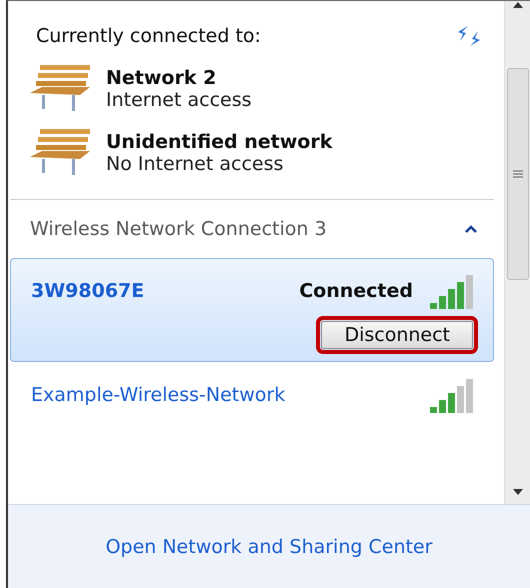 The image size is (530, 588). What do you see at coordinates (219, 142) in the screenshot?
I see `network-name: Unidentified network` at bounding box center [219, 142].